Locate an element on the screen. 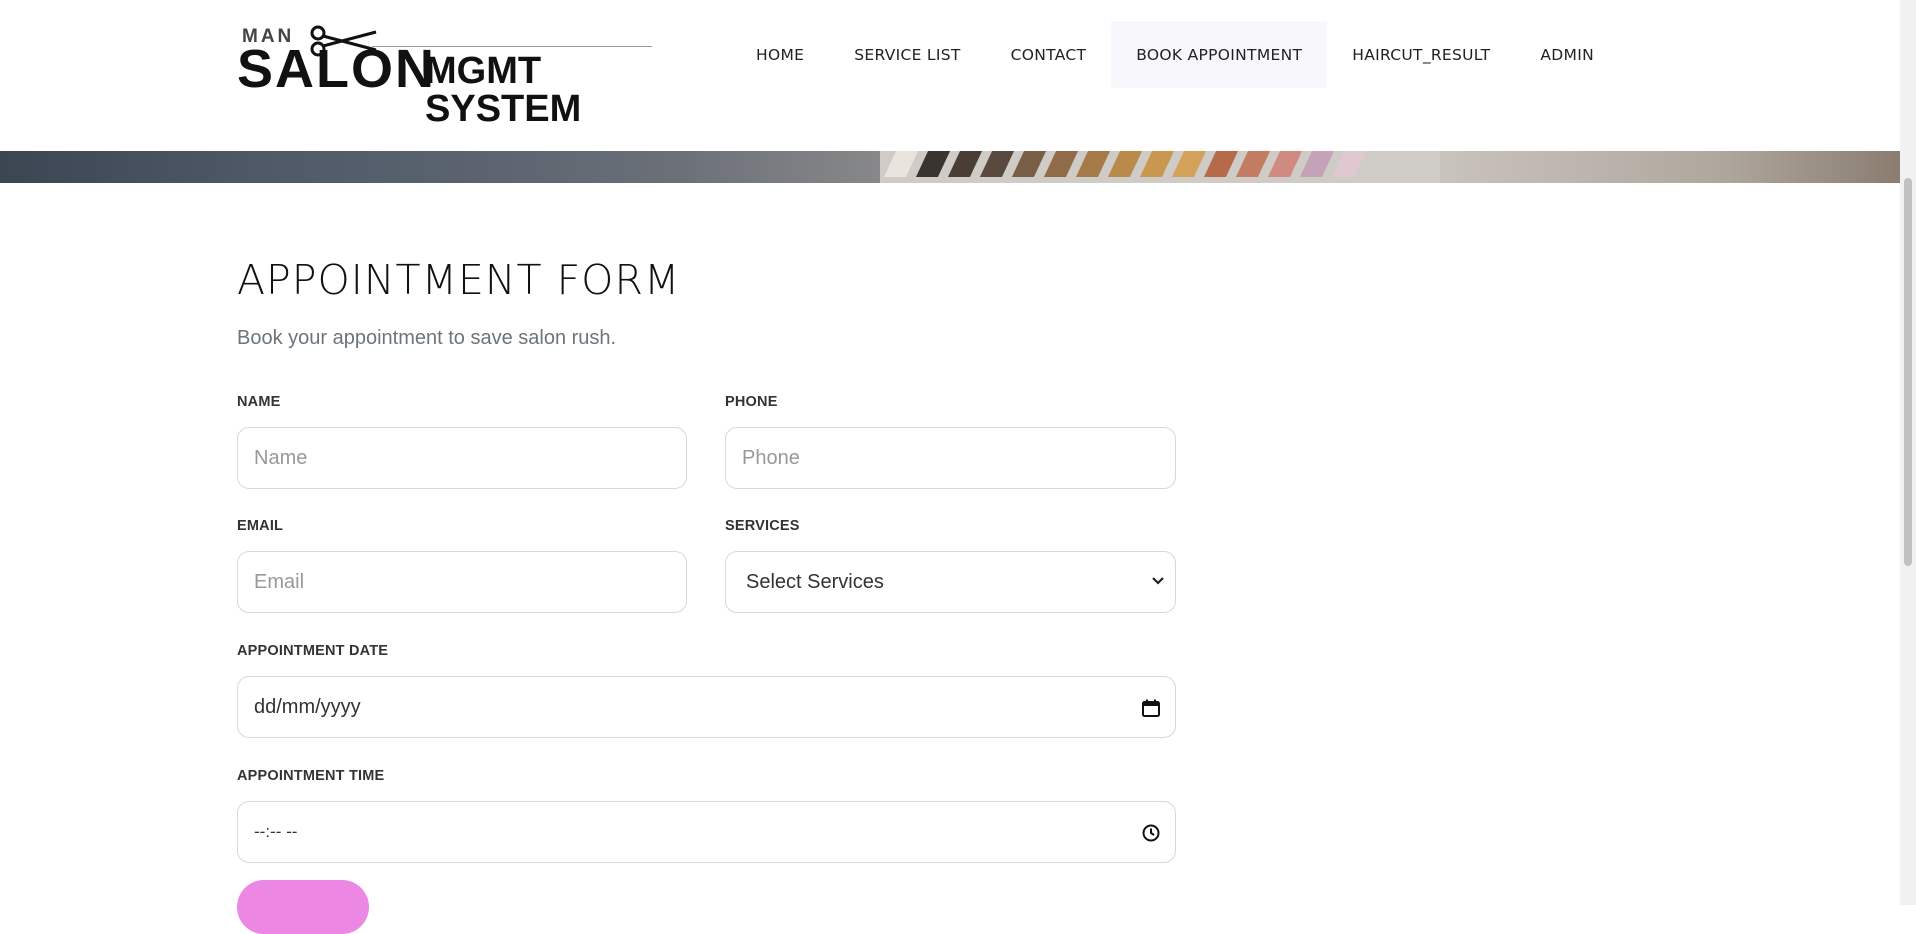 The height and width of the screenshot is (934, 1916). nav-item-admin: ADMIN is located at coordinates (1567, 54).